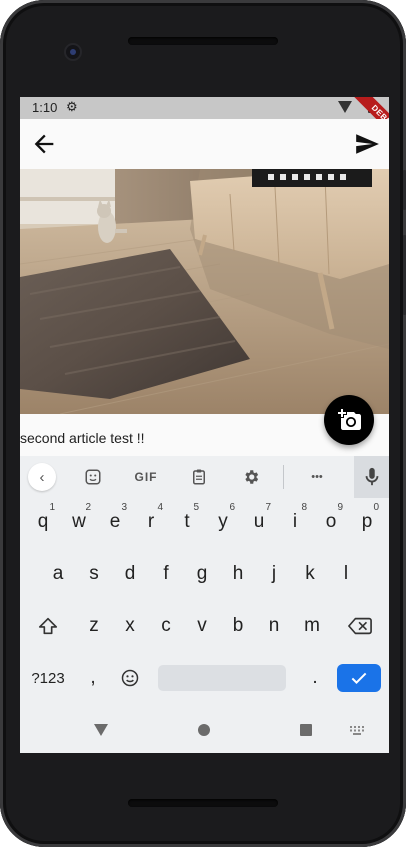 Image resolution: width=406 pixels, height=847 pixels. I want to click on backspace-icon, so click(360, 626).